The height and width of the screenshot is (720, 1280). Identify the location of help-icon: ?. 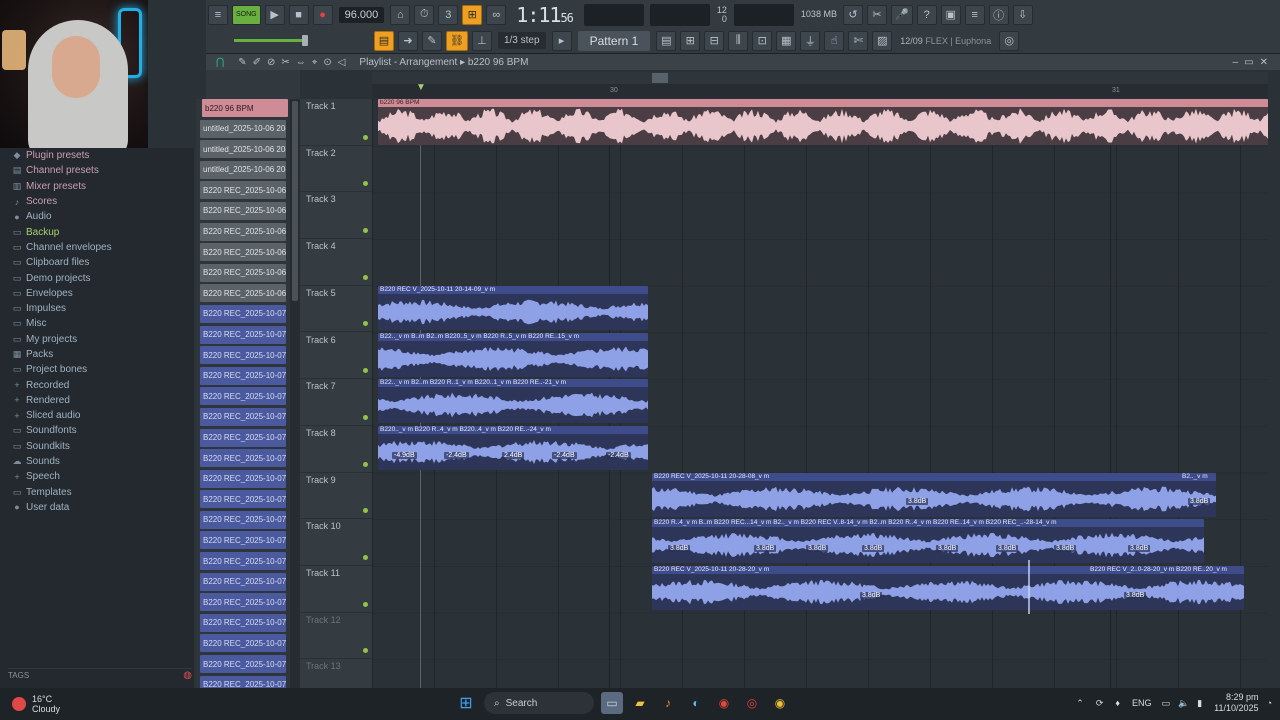
(926, 14).